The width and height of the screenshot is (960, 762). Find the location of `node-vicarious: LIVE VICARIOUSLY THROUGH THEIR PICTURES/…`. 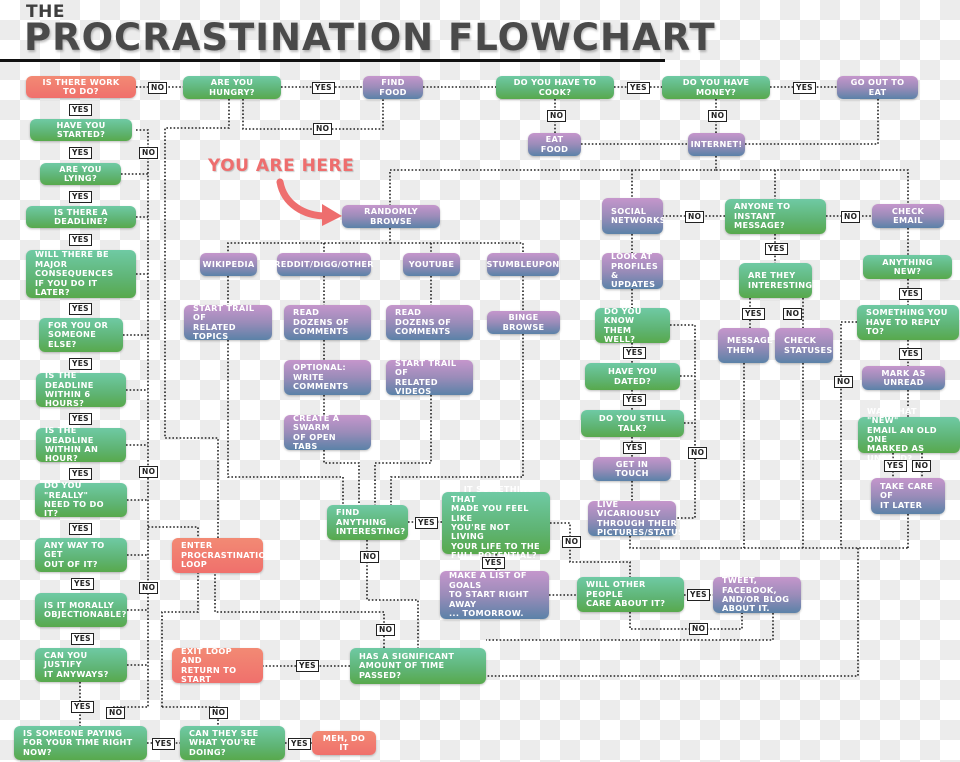

node-vicarious: LIVE VICARIOUSLY THROUGH THEIR PICTURES/… is located at coordinates (636, 518).